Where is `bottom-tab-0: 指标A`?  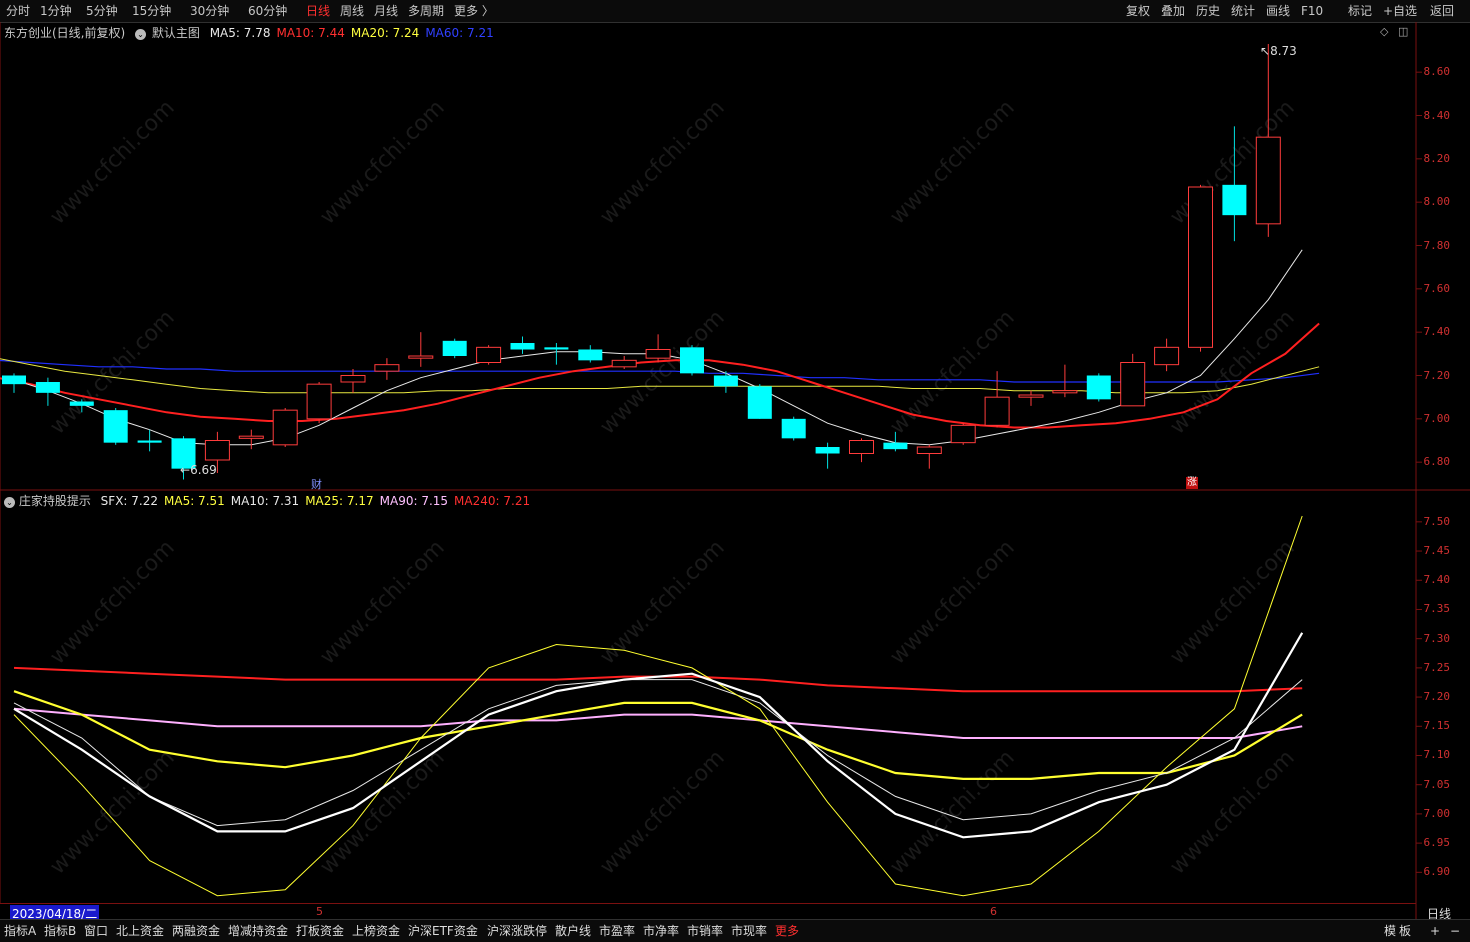 bottom-tab-0: 指标A is located at coordinates (20, 931).